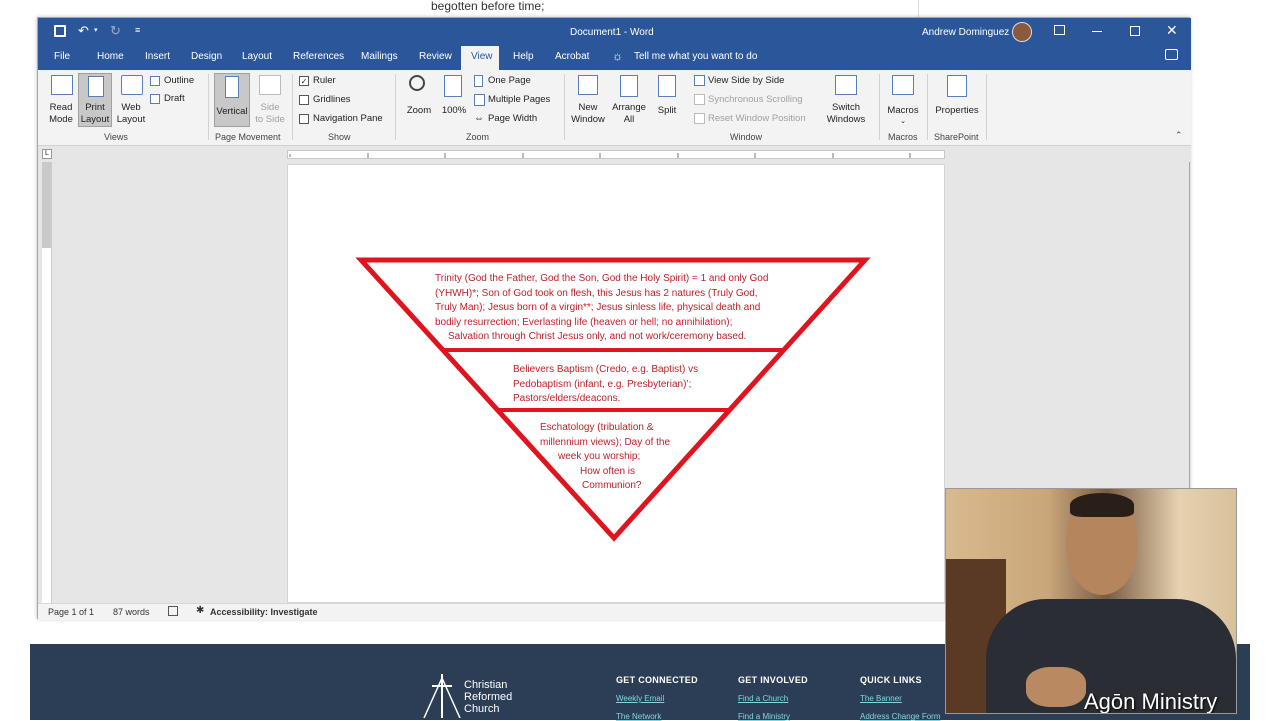 The height and width of the screenshot is (721, 1280). What do you see at coordinates (667, 100) in the screenshot?
I see `split-button: Split` at bounding box center [667, 100].